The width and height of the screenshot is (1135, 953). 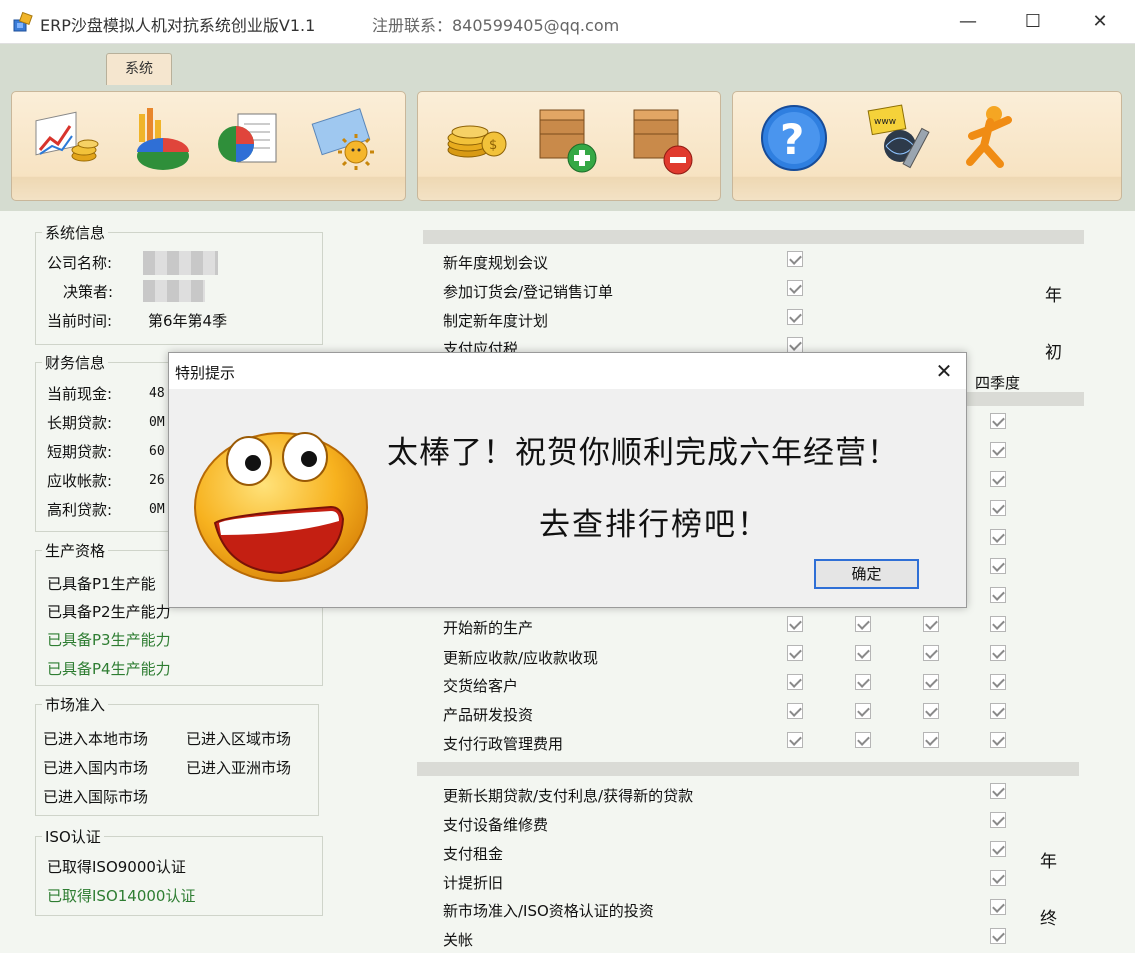 I want to click on close-window-button: ✕, so click(x=1100, y=22).